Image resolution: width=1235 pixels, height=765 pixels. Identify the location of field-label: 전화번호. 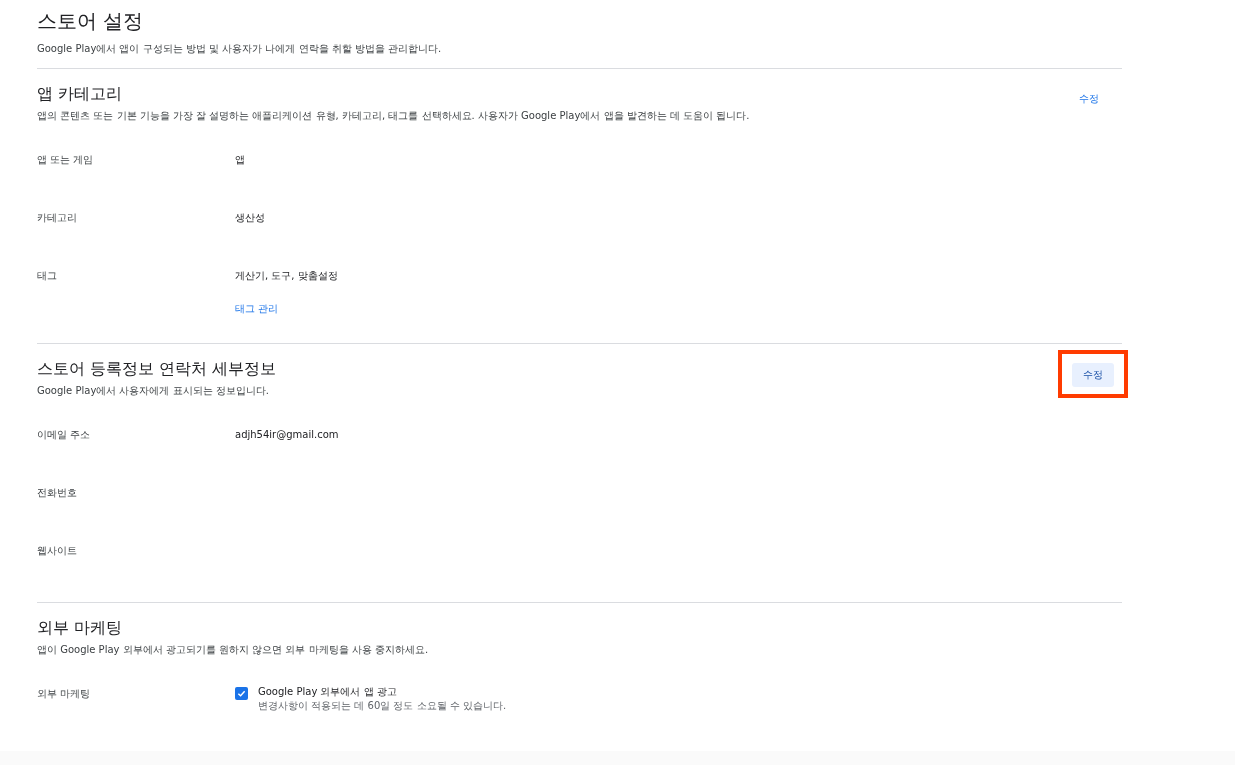
(57, 493).